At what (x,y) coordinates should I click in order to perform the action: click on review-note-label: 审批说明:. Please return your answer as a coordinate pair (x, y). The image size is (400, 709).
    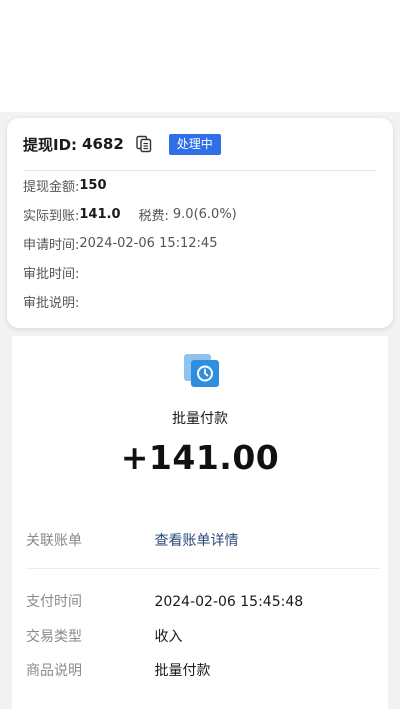
    Looking at the image, I should click on (51, 303).